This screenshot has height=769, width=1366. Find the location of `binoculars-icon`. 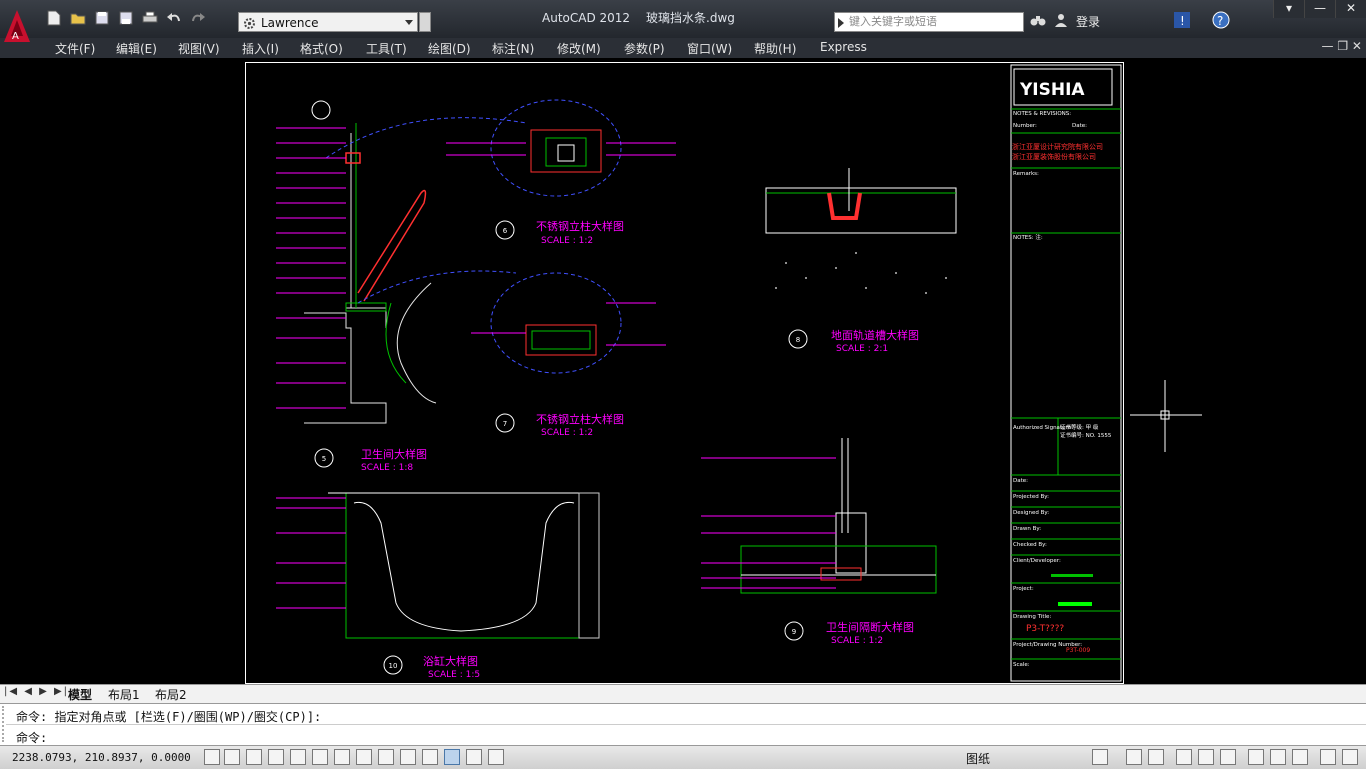

binoculars-icon is located at coordinates (1038, 21).